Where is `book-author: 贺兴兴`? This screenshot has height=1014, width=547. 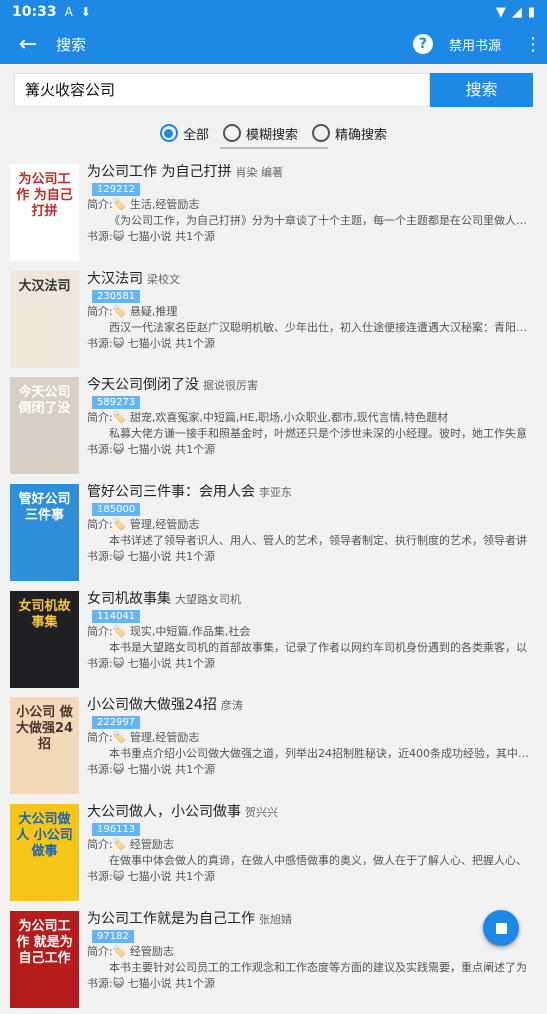 book-author: 贺兴兴 is located at coordinates (261, 813).